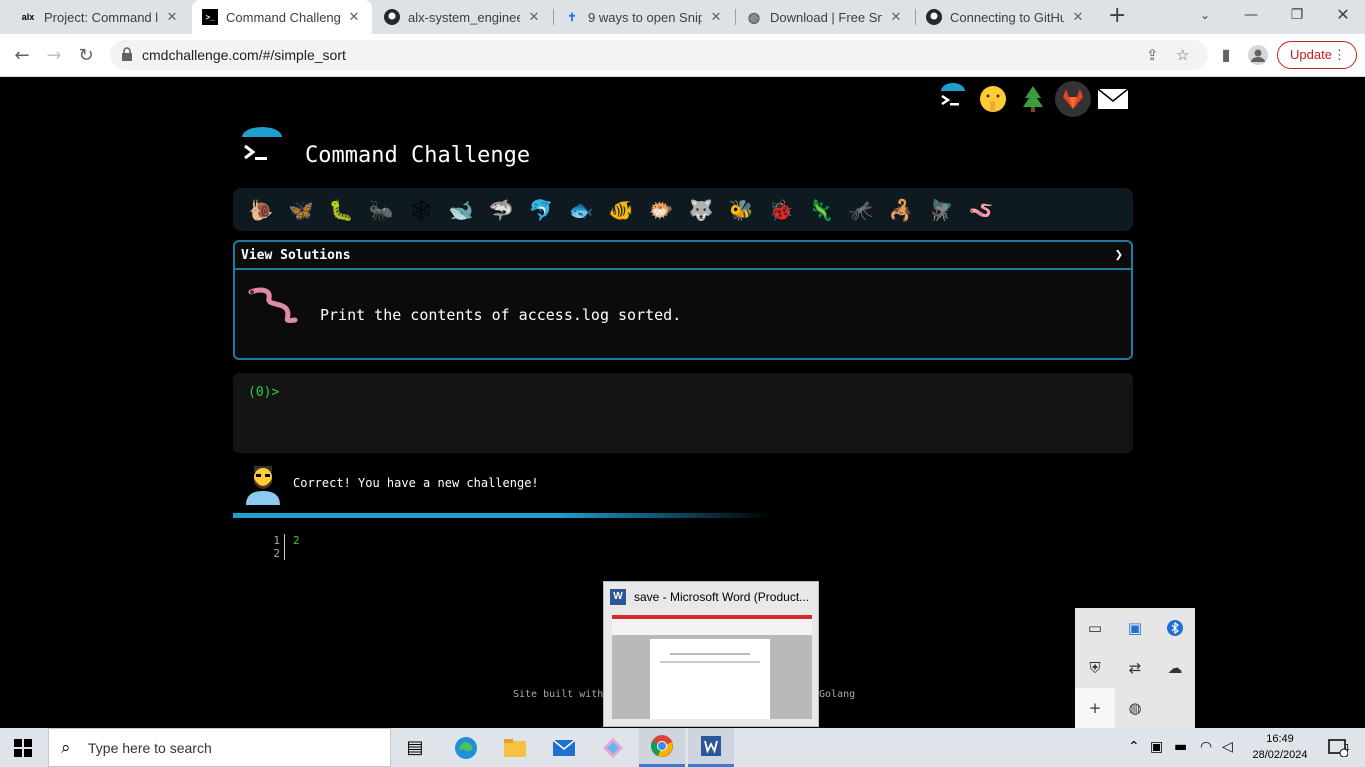  Describe the element at coordinates (1280, 755) in the screenshot. I see `clock-date: 28/02/2024` at that location.